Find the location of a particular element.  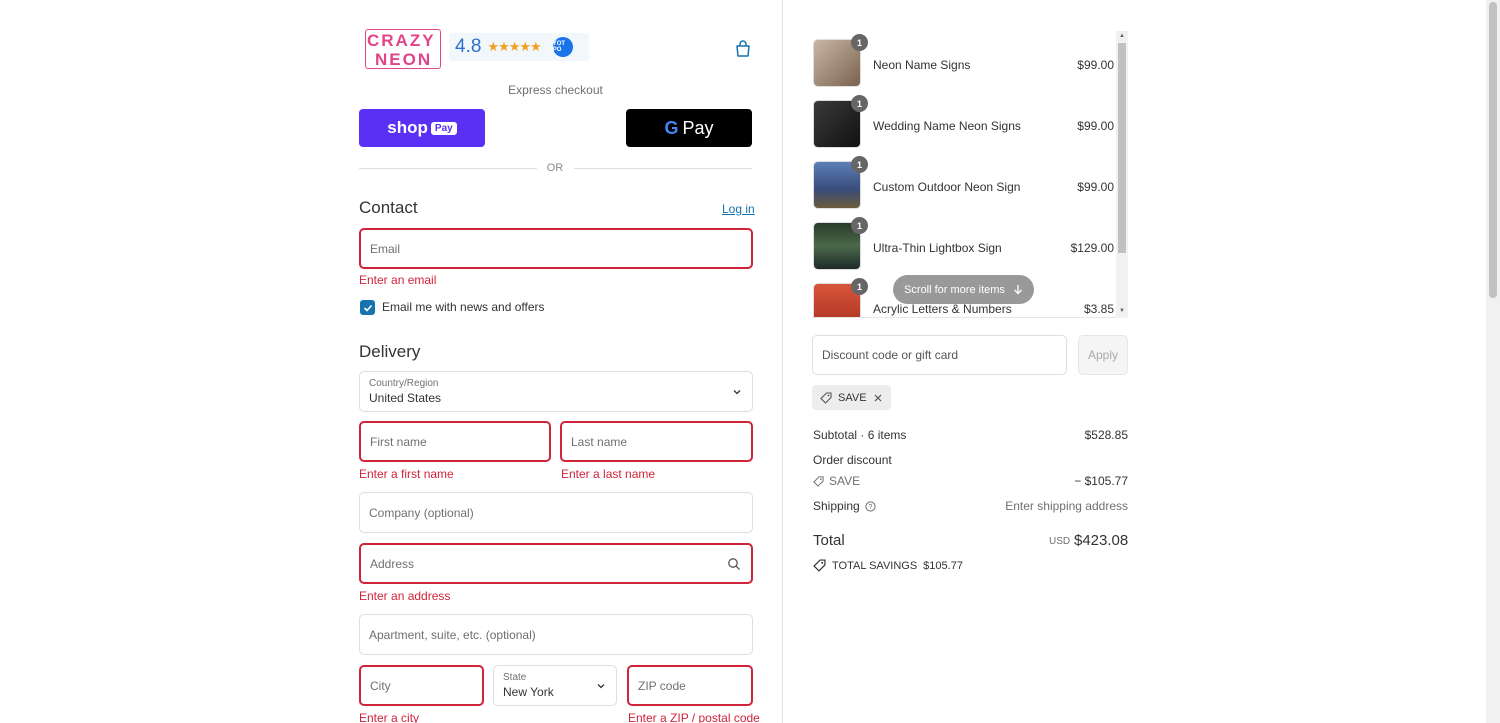

last-name-field: Last name is located at coordinates (656, 441).